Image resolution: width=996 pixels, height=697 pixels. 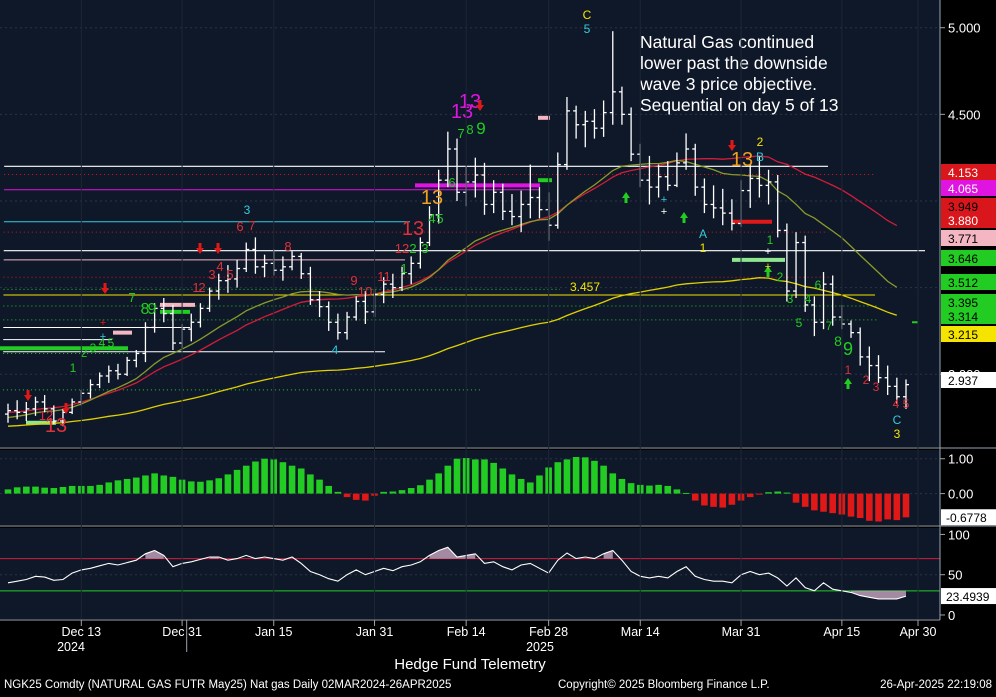 What do you see at coordinates (960, 494) in the screenshot?
I see `osc-tick-label: 0.00` at bounding box center [960, 494].